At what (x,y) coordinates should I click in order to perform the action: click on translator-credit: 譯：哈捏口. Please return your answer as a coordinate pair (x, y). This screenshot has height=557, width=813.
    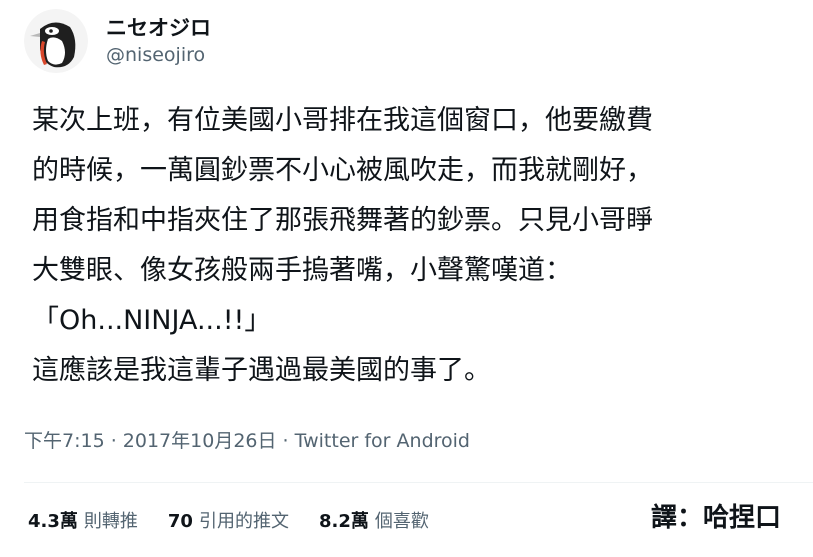
    Looking at the image, I should click on (715, 518).